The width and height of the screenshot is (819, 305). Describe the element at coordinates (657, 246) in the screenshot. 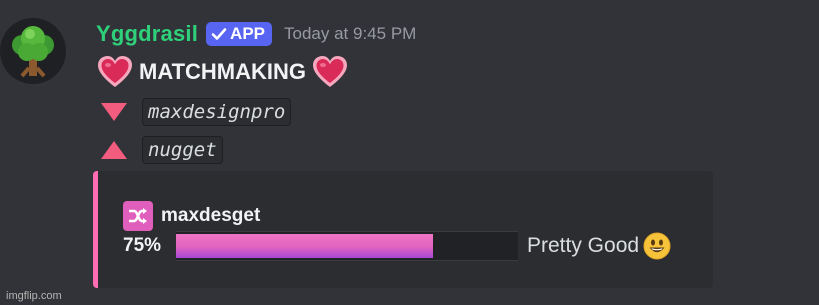

I see `smiley-icon` at that location.